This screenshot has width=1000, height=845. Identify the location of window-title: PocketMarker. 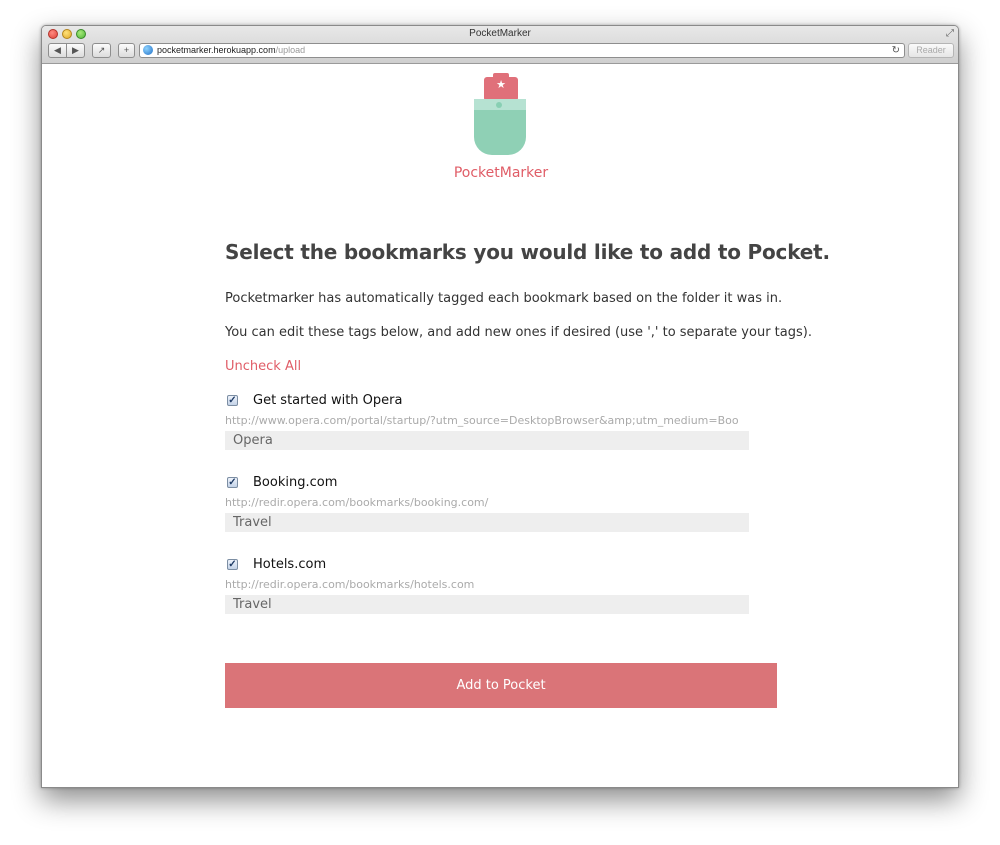
(500, 33).